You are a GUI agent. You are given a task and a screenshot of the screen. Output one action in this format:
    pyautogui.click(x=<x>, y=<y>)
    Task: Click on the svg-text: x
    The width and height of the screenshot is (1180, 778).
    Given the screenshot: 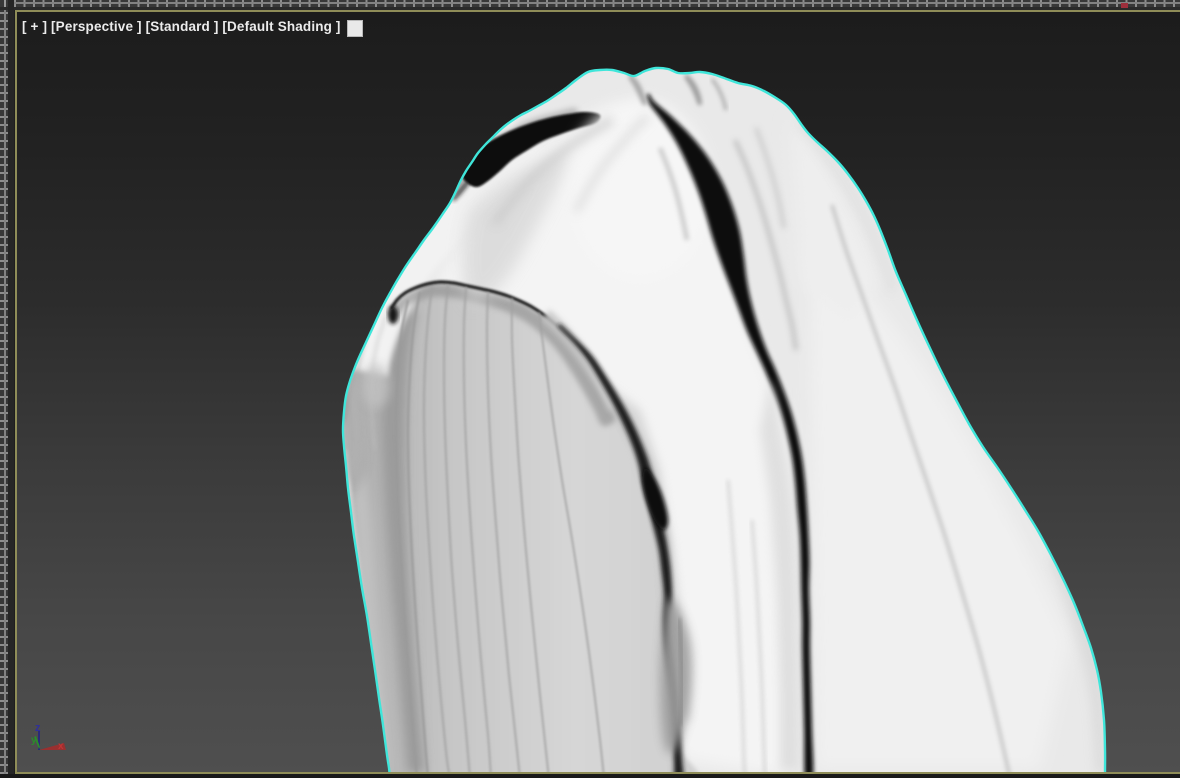 What is the action you would take?
    pyautogui.click(x=61, y=746)
    